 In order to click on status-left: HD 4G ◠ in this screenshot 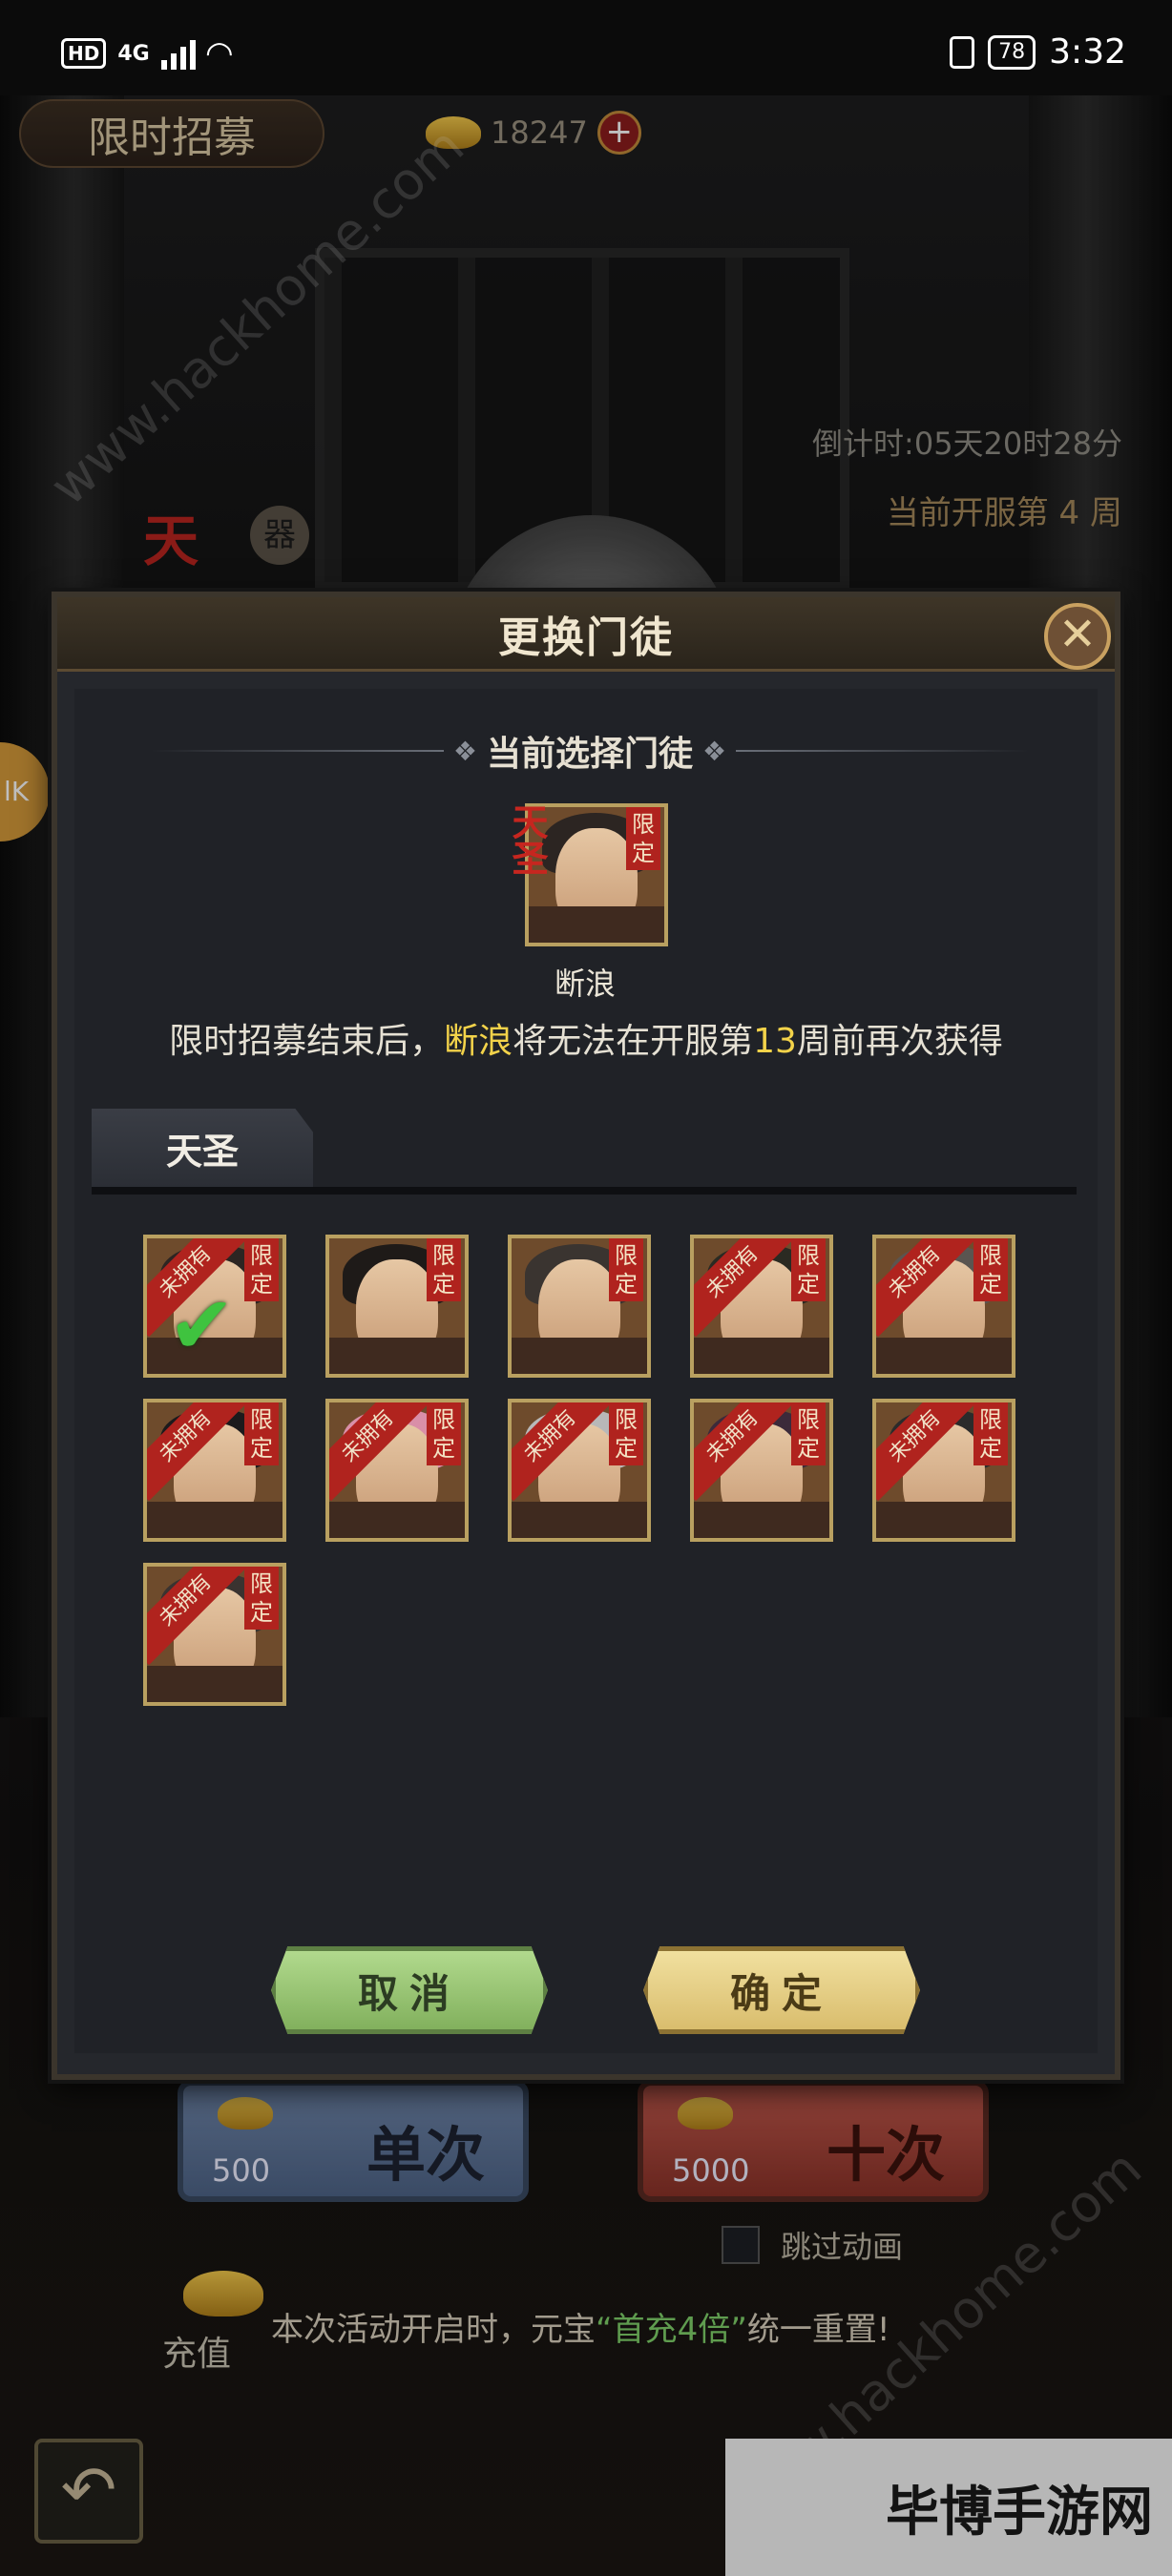, I will do `click(146, 53)`.